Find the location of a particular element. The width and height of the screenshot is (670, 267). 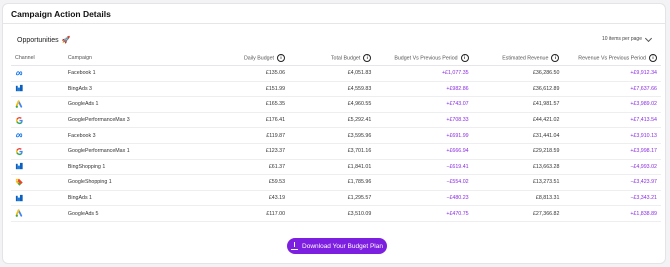

chevron-down-icon is located at coordinates (648, 38).